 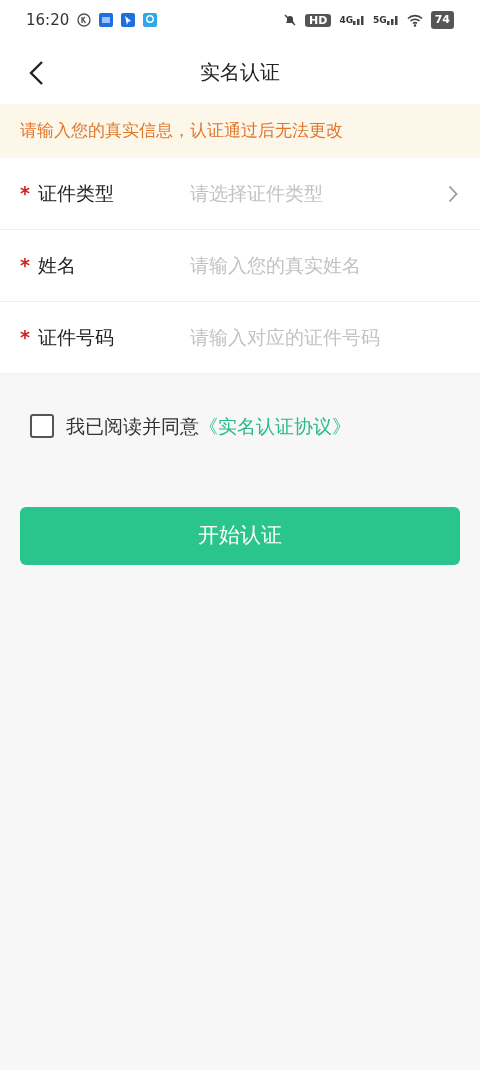 What do you see at coordinates (380, 20) in the screenshot?
I see `network-label: 5G` at bounding box center [380, 20].